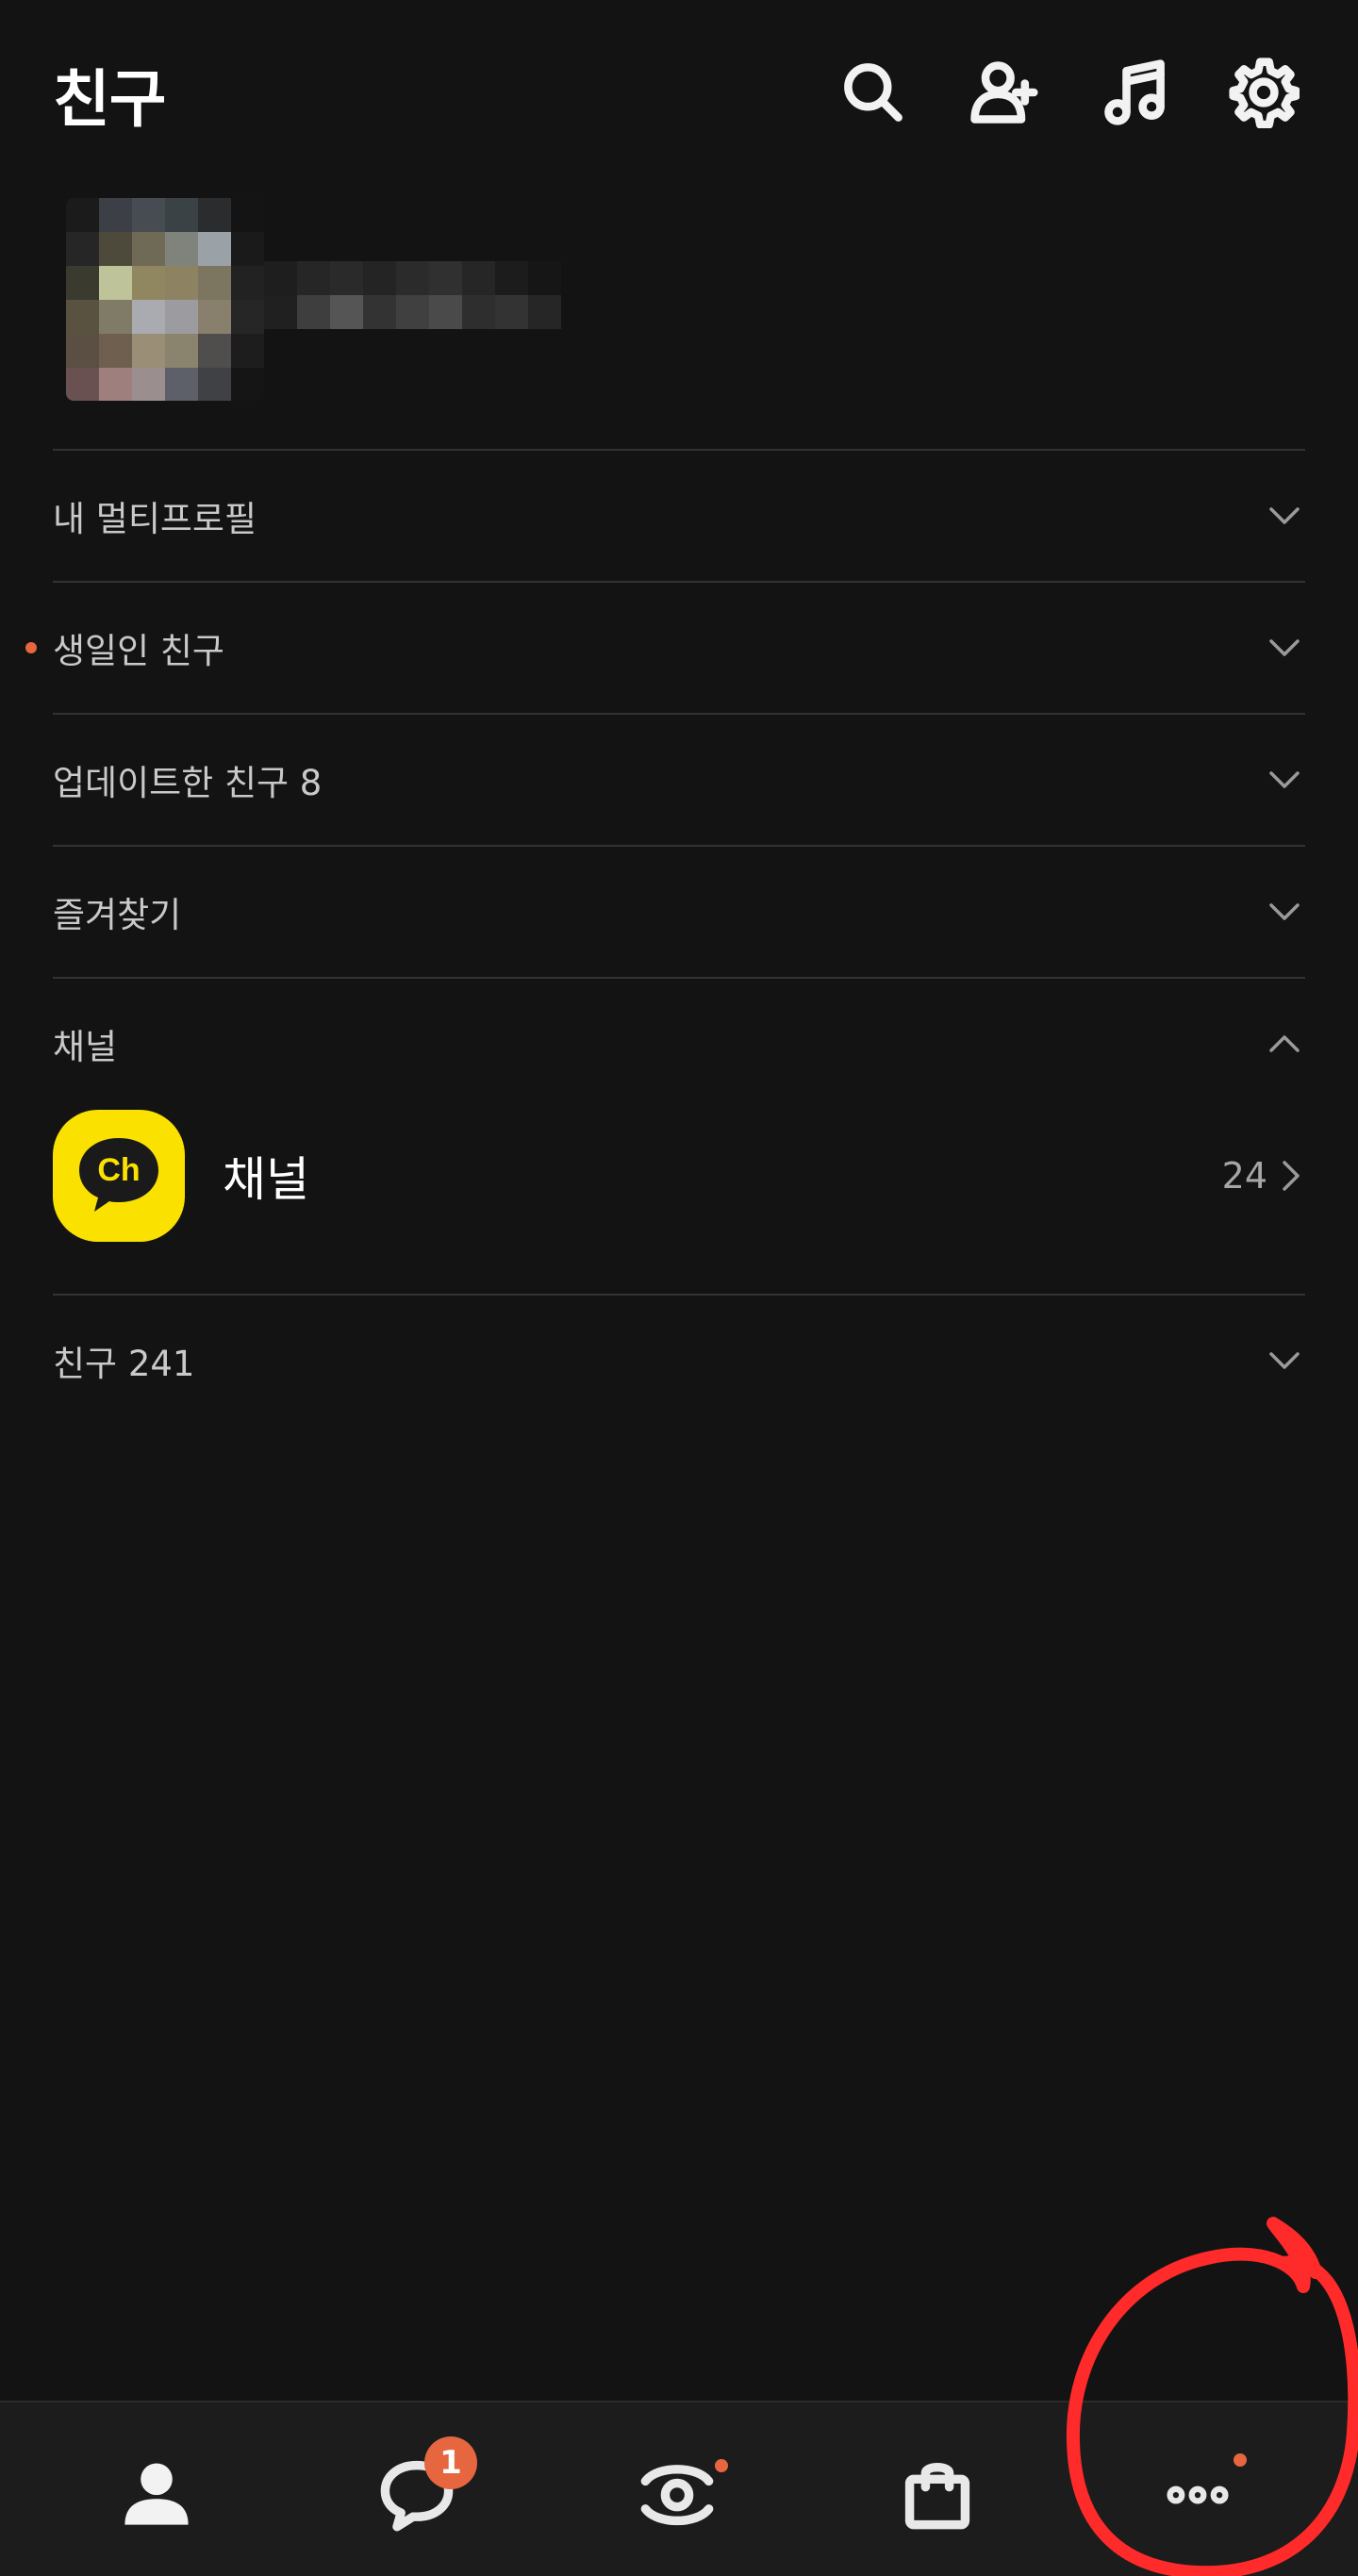  I want to click on settings-icon, so click(1263, 92).